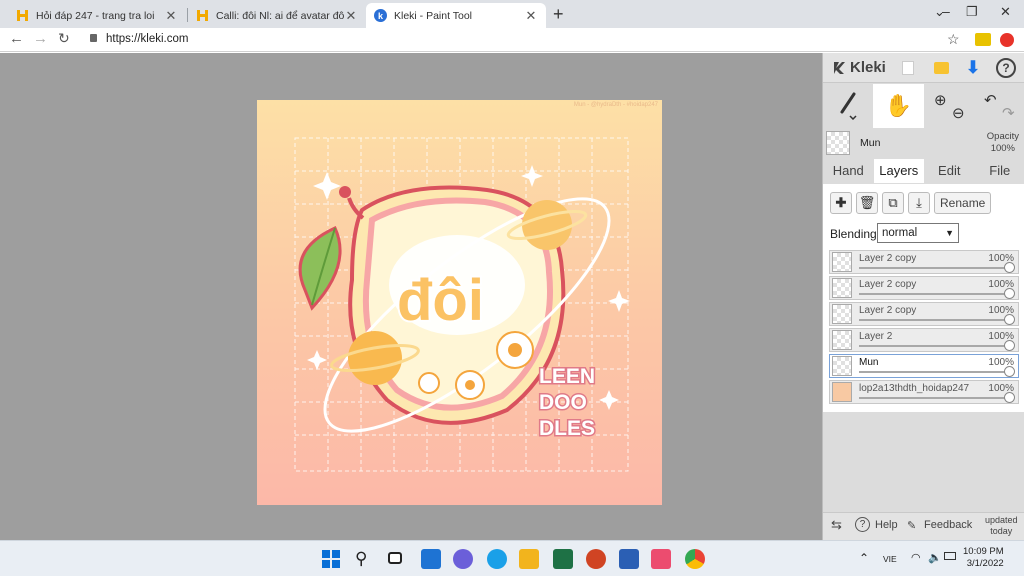 The height and width of the screenshot is (576, 1024). What do you see at coordinates (893, 203) in the screenshot?
I see `duplicate-layer-icon: ⧉` at bounding box center [893, 203].